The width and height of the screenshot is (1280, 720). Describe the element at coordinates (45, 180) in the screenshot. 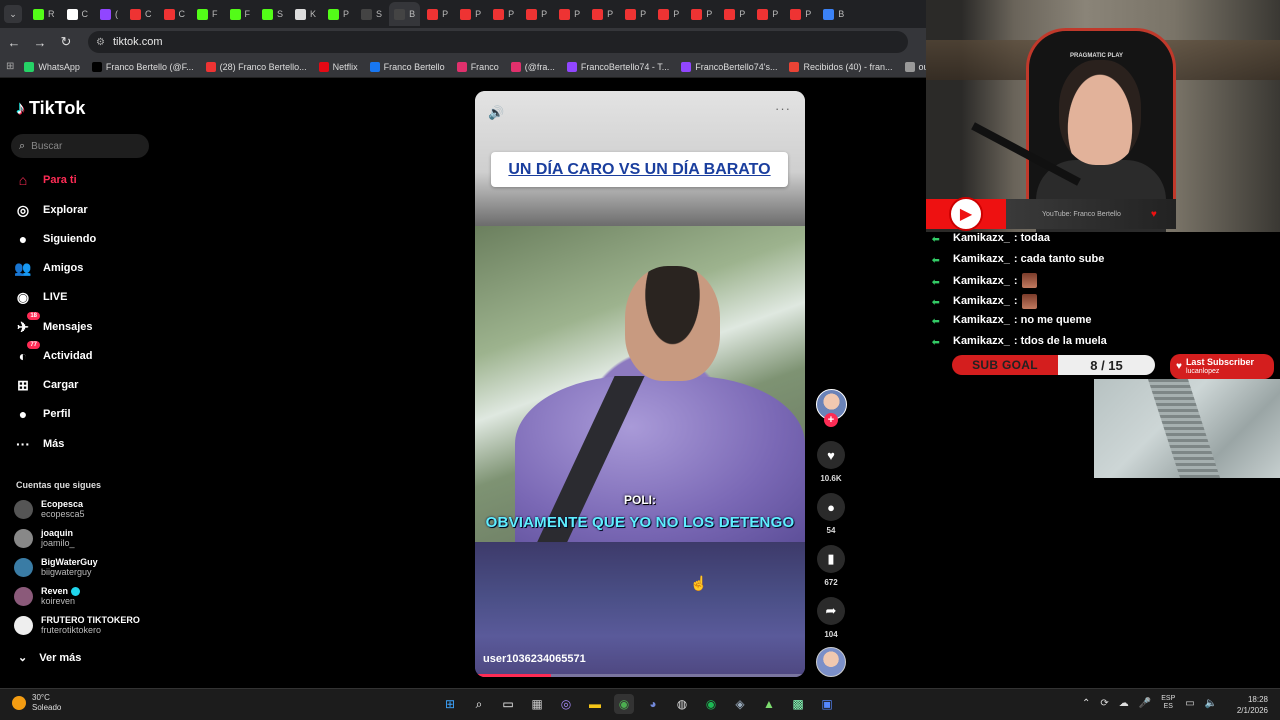

I see `nav-item-1: ⌂ Para ti` at that location.